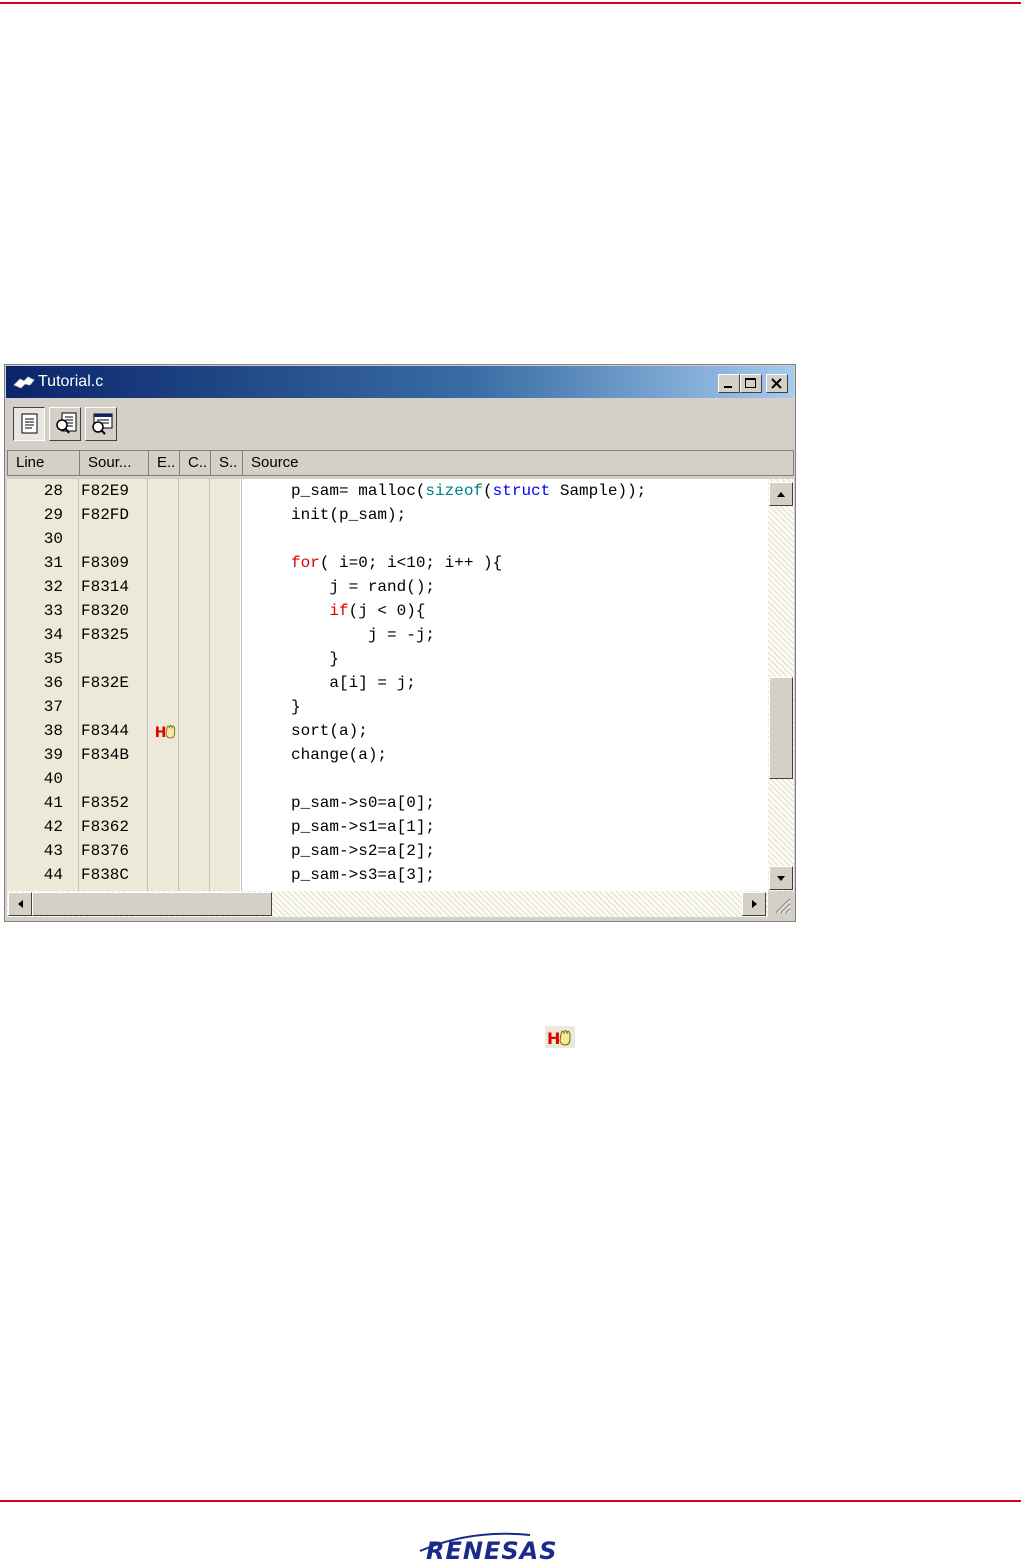 The image size is (1021, 1562). Describe the element at coordinates (71, 381) in the screenshot. I see `window-title: Tutorial.c` at that location.